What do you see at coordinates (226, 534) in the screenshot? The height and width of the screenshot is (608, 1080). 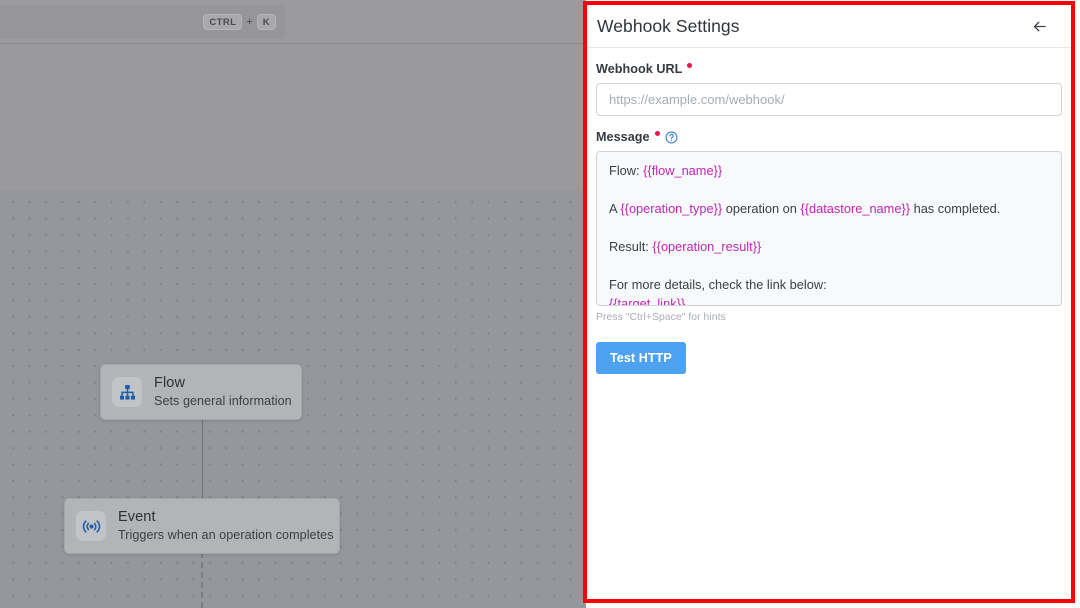 I see `node-event-subtitle: Triggers when an operation completes` at bounding box center [226, 534].